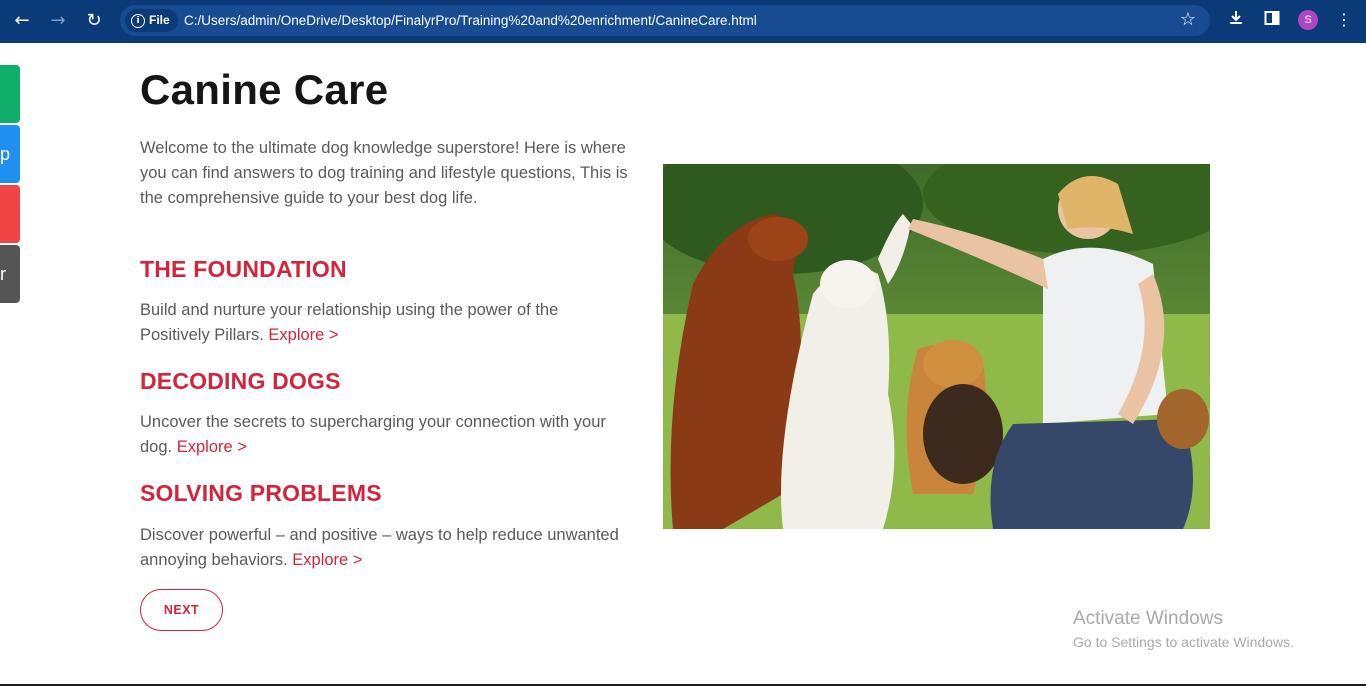 The height and width of the screenshot is (686, 1366). What do you see at coordinates (94, 21) in the screenshot?
I see `reload-icon: ↻` at bounding box center [94, 21].